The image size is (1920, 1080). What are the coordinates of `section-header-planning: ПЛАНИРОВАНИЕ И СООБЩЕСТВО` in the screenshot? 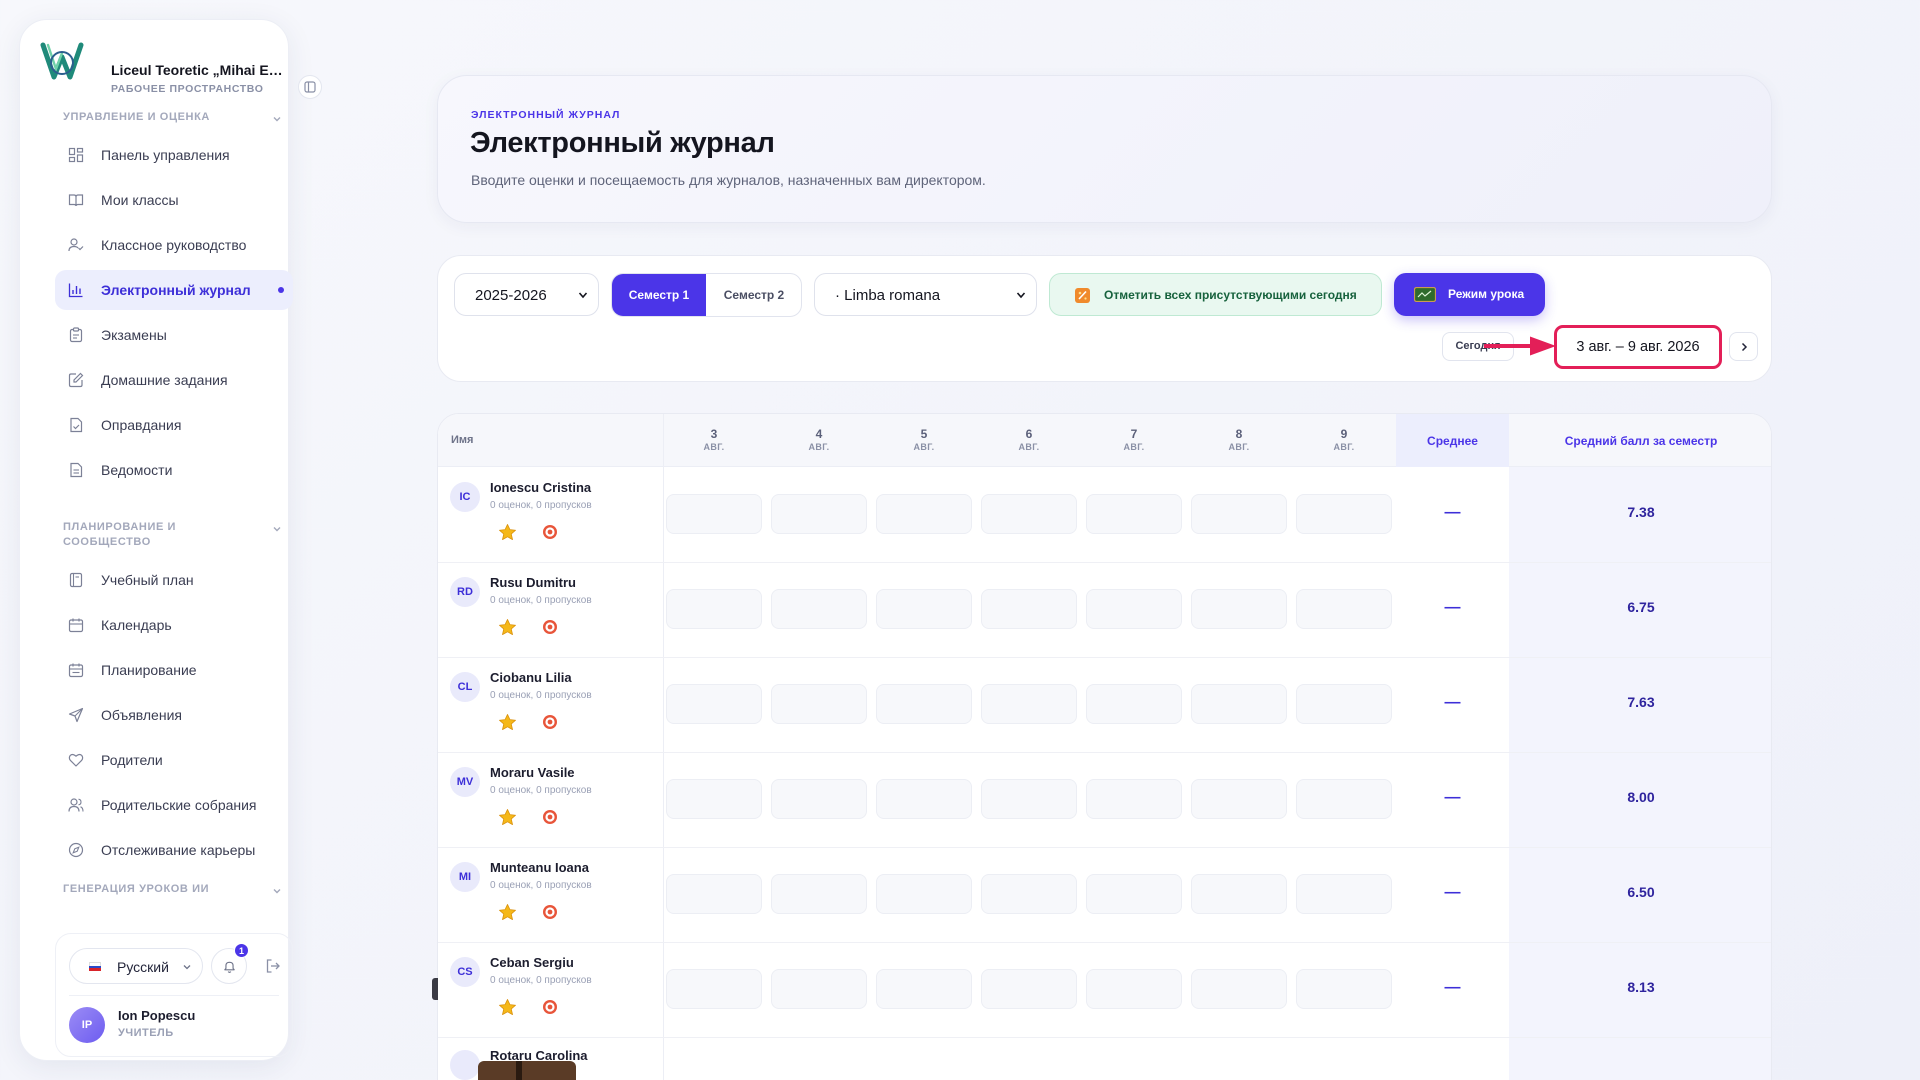 It's located at (138, 535).